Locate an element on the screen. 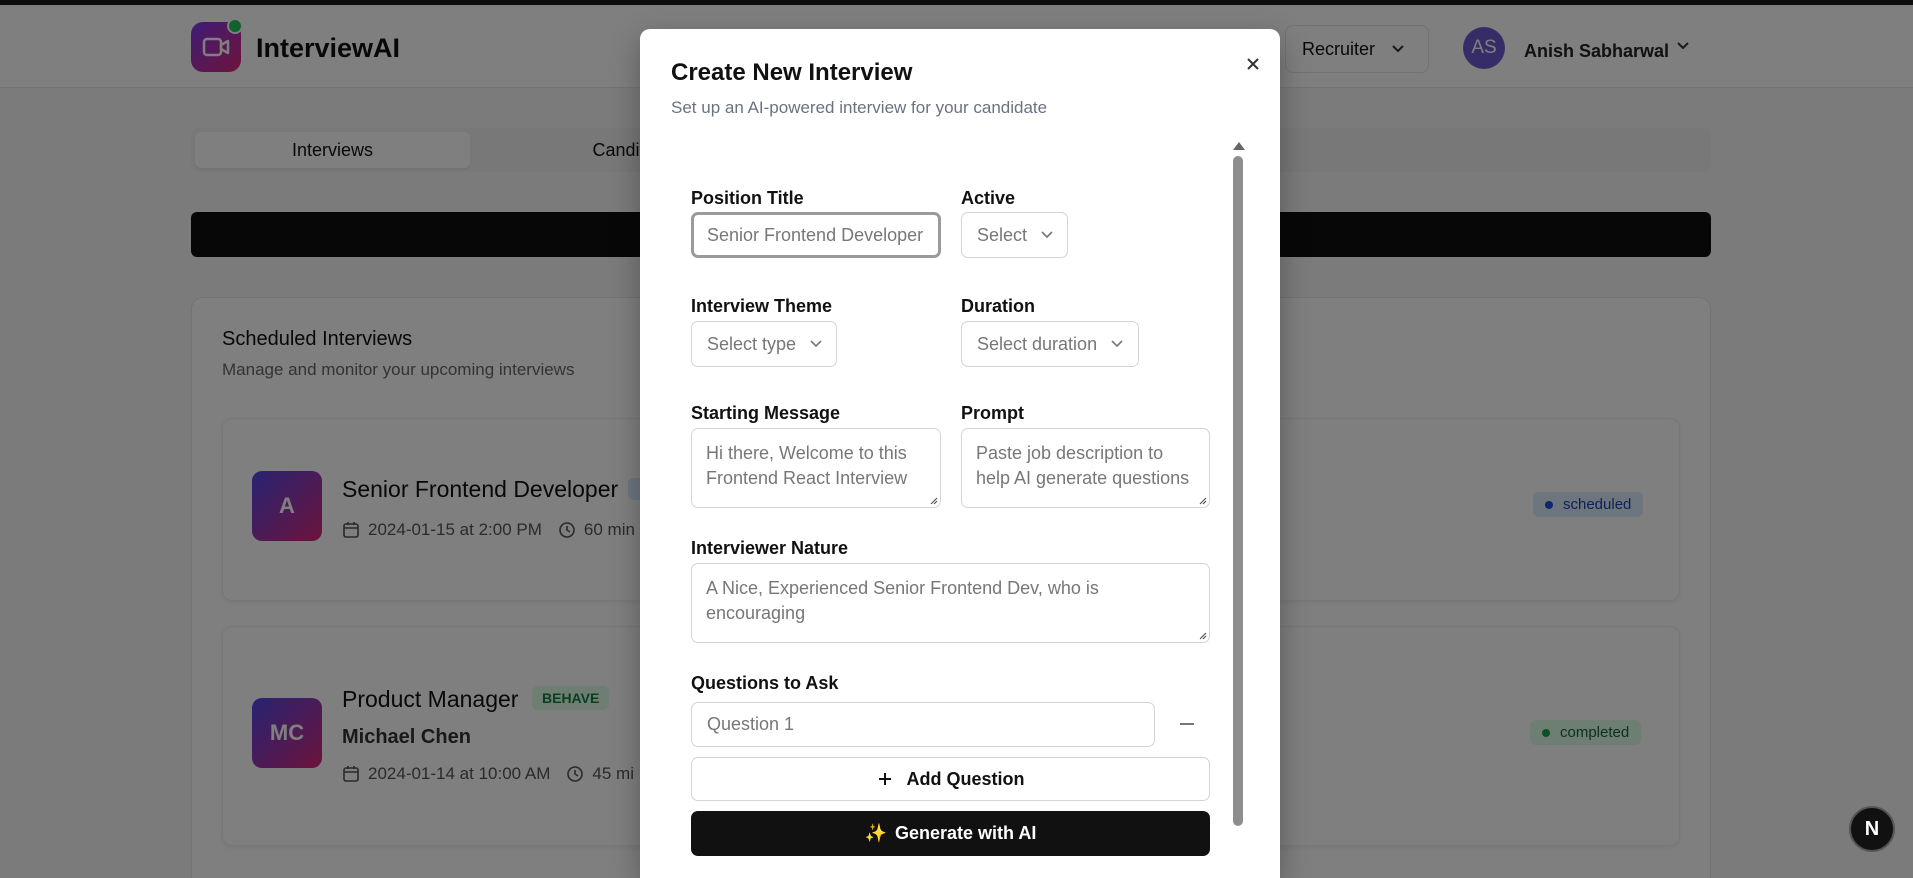 The width and height of the screenshot is (1913, 878). active-select-value: Select is located at coordinates (1002, 234).